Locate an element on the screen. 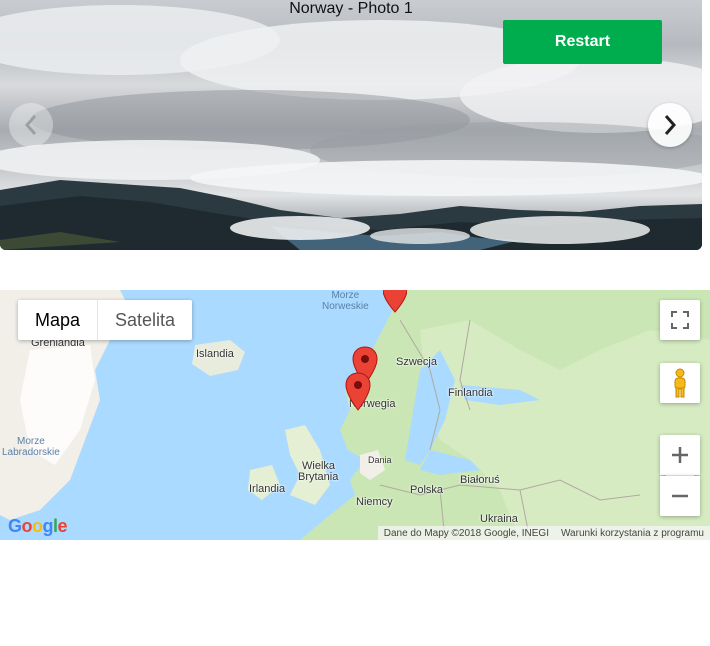 The height and width of the screenshot is (646, 710). label-denmark: Dania is located at coordinates (380, 460).